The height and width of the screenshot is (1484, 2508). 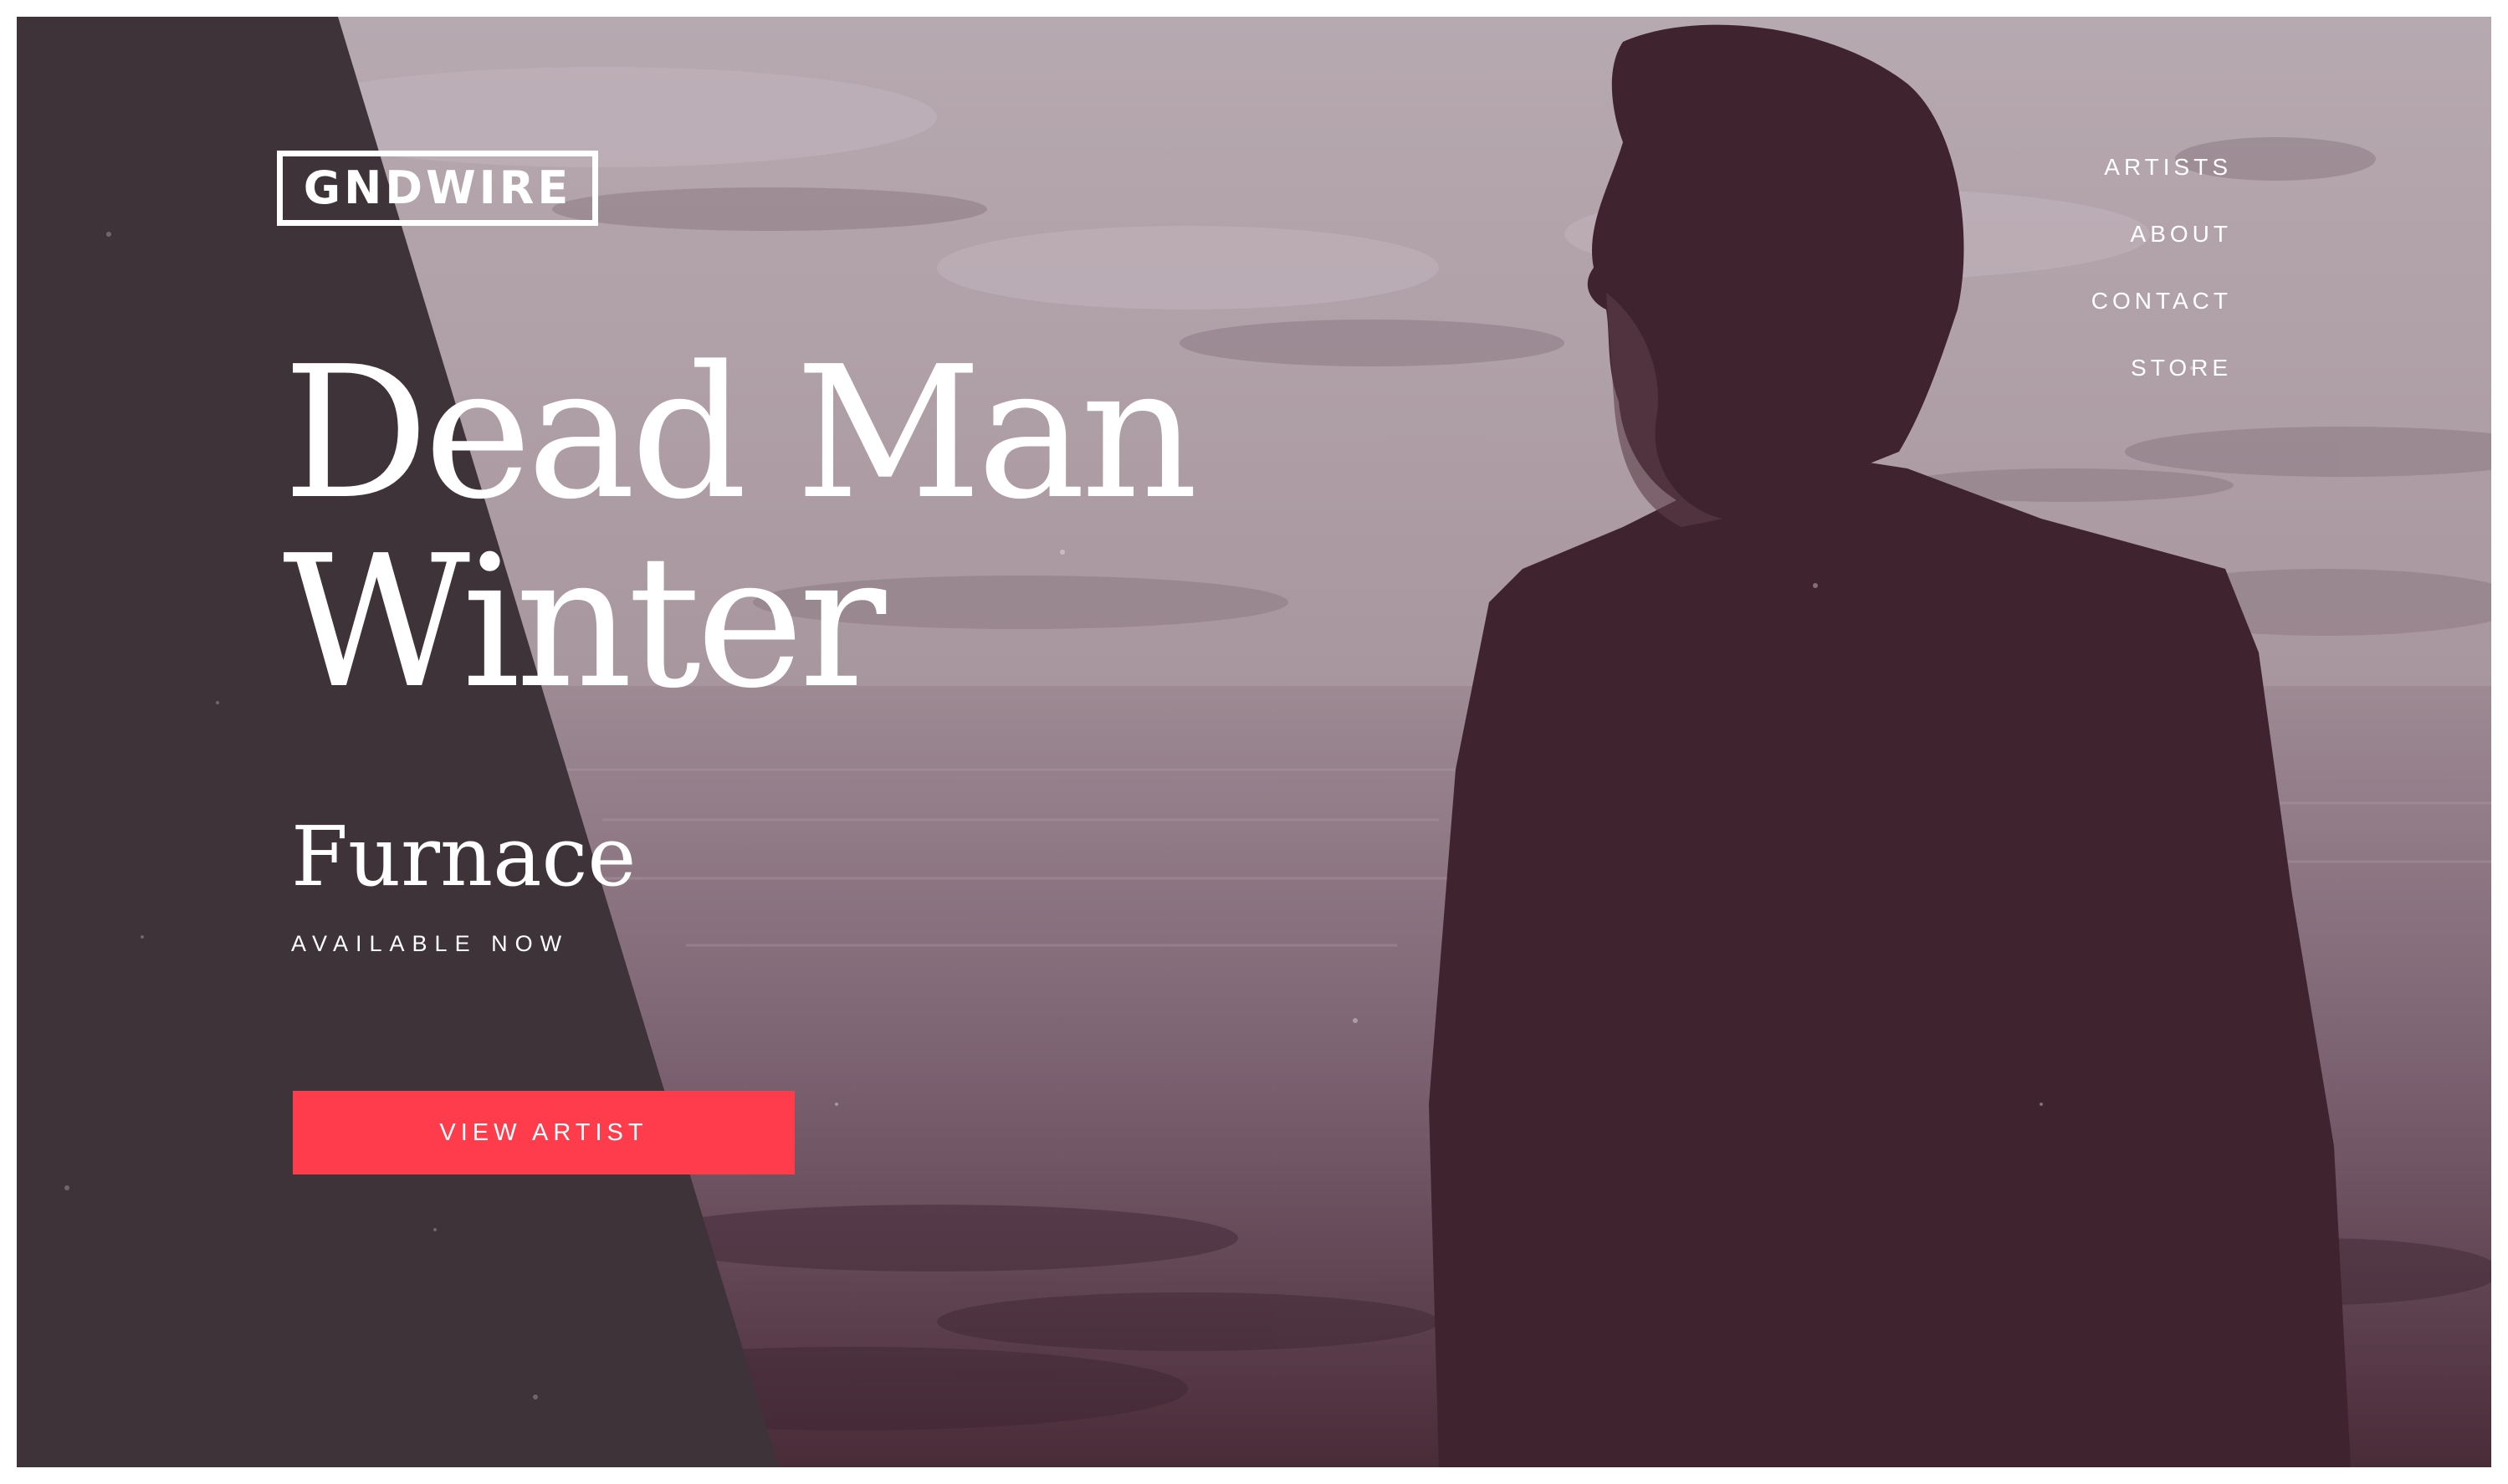 What do you see at coordinates (2181, 368) in the screenshot?
I see `nav-link-store: STORE` at bounding box center [2181, 368].